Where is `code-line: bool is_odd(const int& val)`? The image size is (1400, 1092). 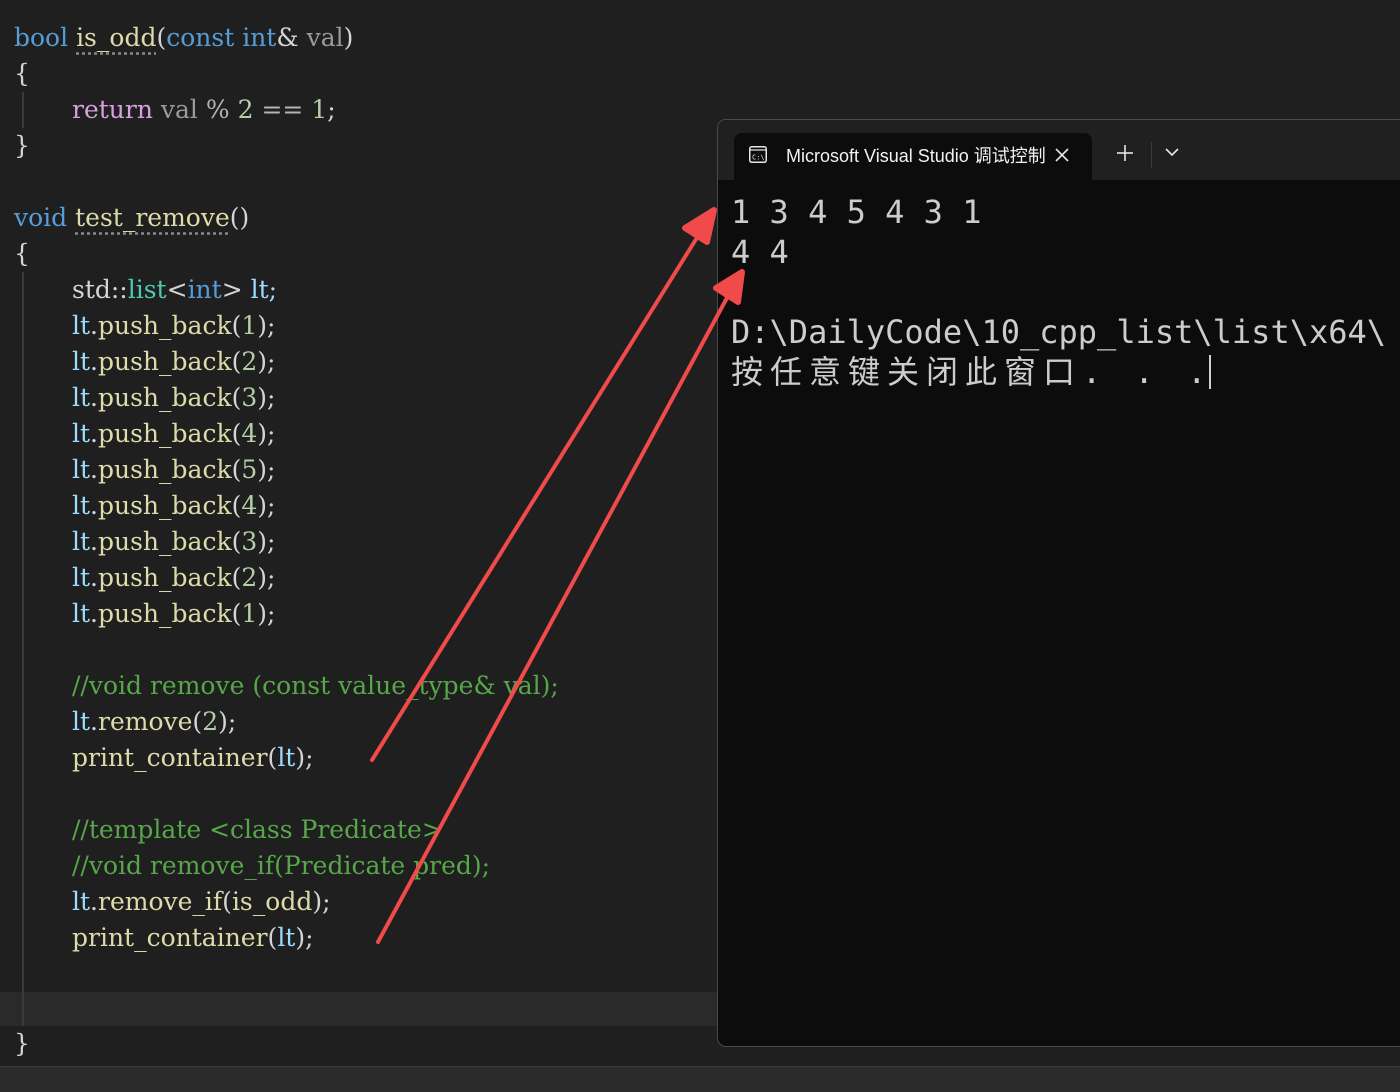
code-line: bool is_odd(const int& val) is located at coordinates (183, 38).